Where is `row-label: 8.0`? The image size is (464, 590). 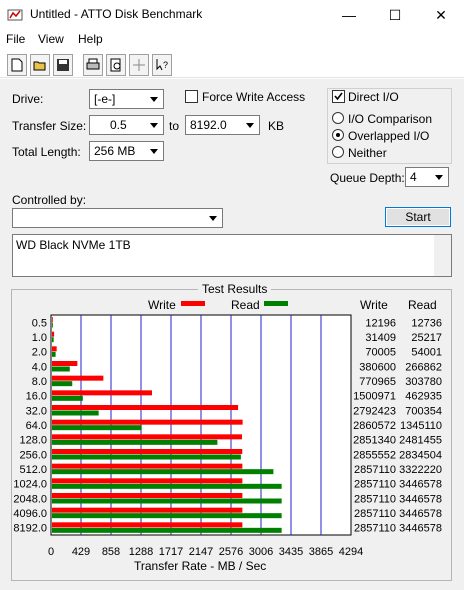 row-label: 8.0 is located at coordinates (39, 382).